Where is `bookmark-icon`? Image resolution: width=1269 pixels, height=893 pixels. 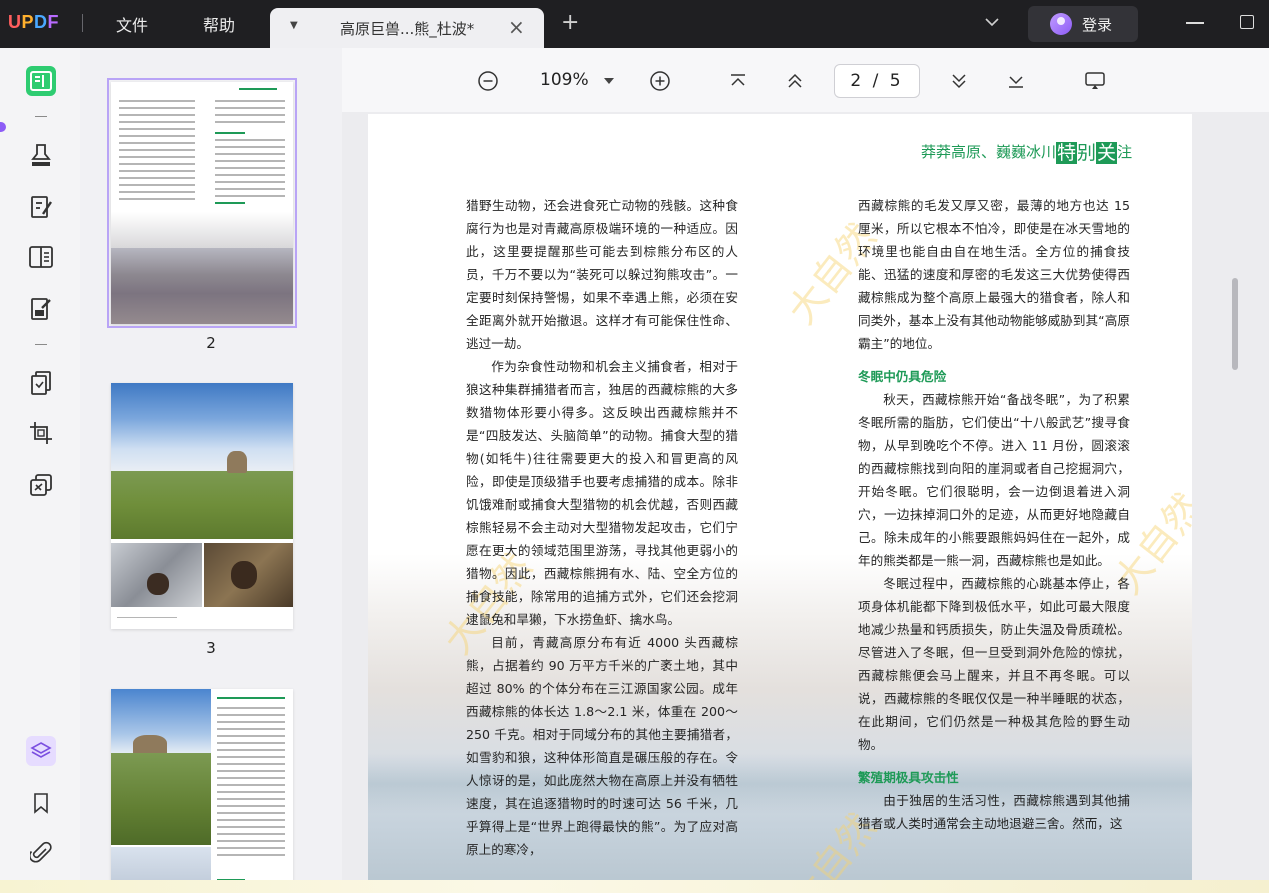 bookmark-icon is located at coordinates (41, 803).